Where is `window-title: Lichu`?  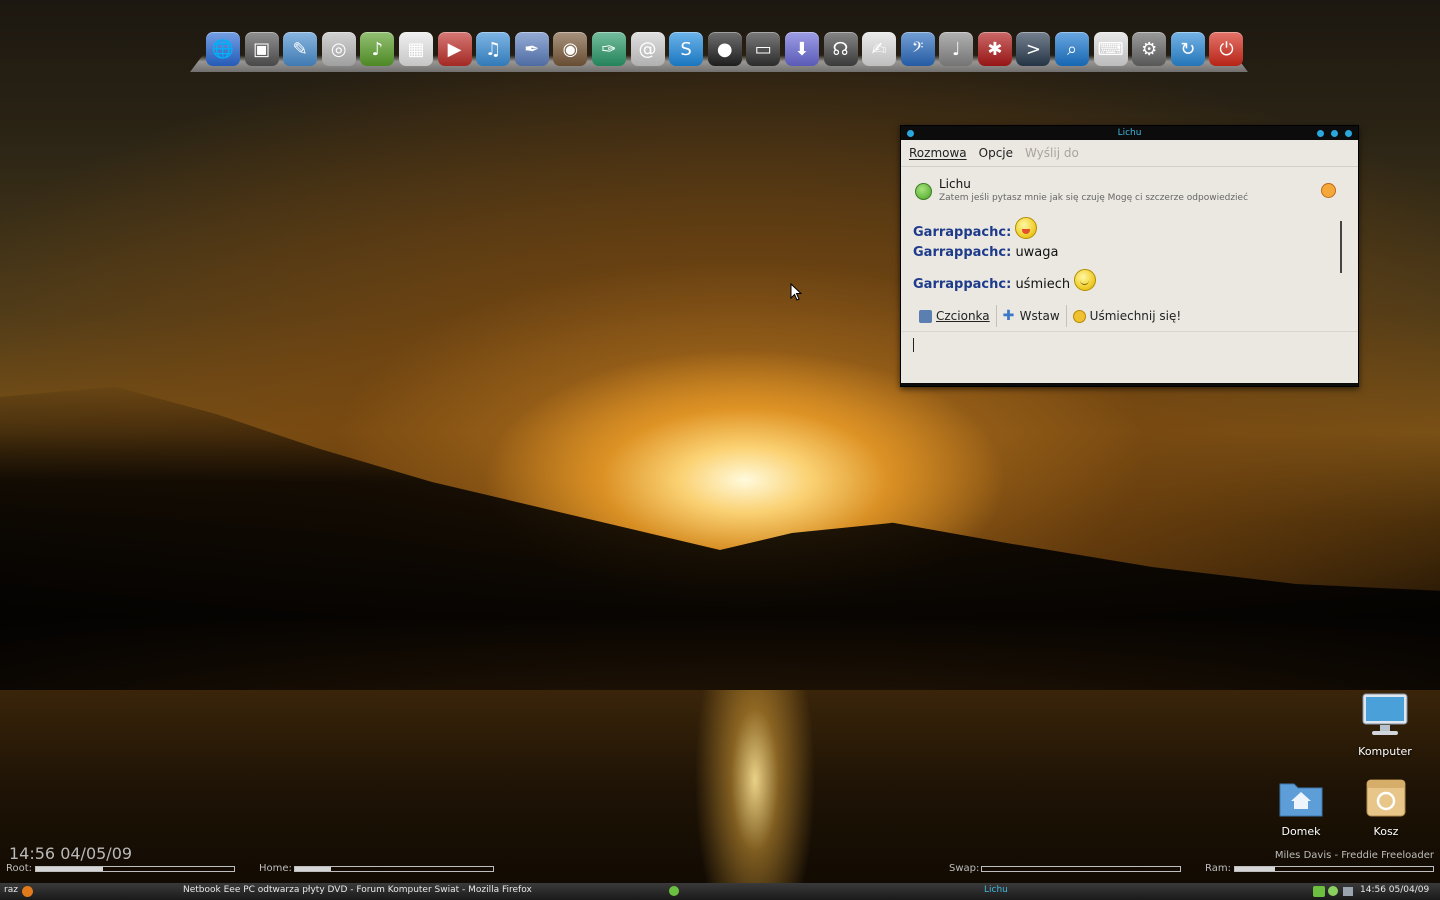 window-title: Lichu is located at coordinates (1129, 133).